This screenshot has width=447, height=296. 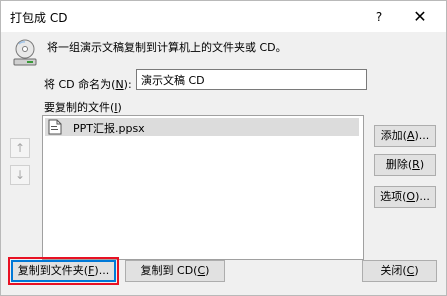 I want to click on files-to-copy-label: 要复制的文件(I), so click(x=83, y=107).